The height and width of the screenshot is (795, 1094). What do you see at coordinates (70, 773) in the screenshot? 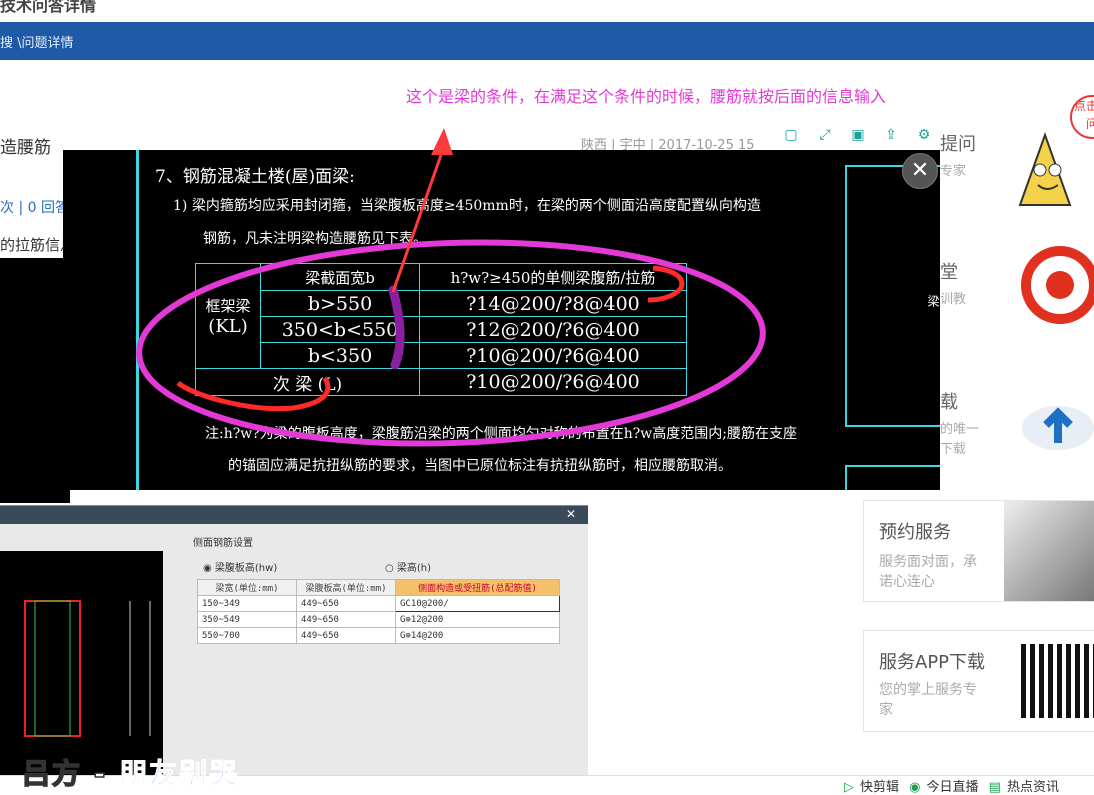
I see `watermark-part1: 吕方 -` at bounding box center [70, 773].